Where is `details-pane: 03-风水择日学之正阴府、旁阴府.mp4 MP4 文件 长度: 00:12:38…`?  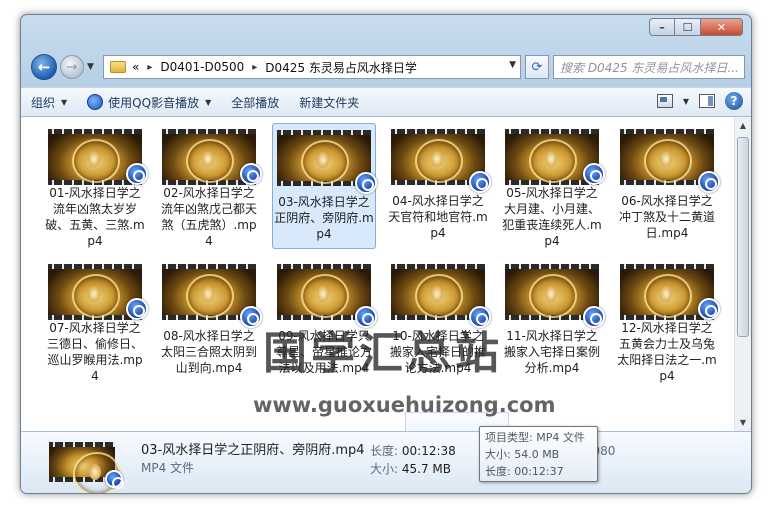 details-pane: 03-风水择日学之正阴府、旁阴府.mp4 MP4 文件 长度: 00:12:38… is located at coordinates (386, 462).